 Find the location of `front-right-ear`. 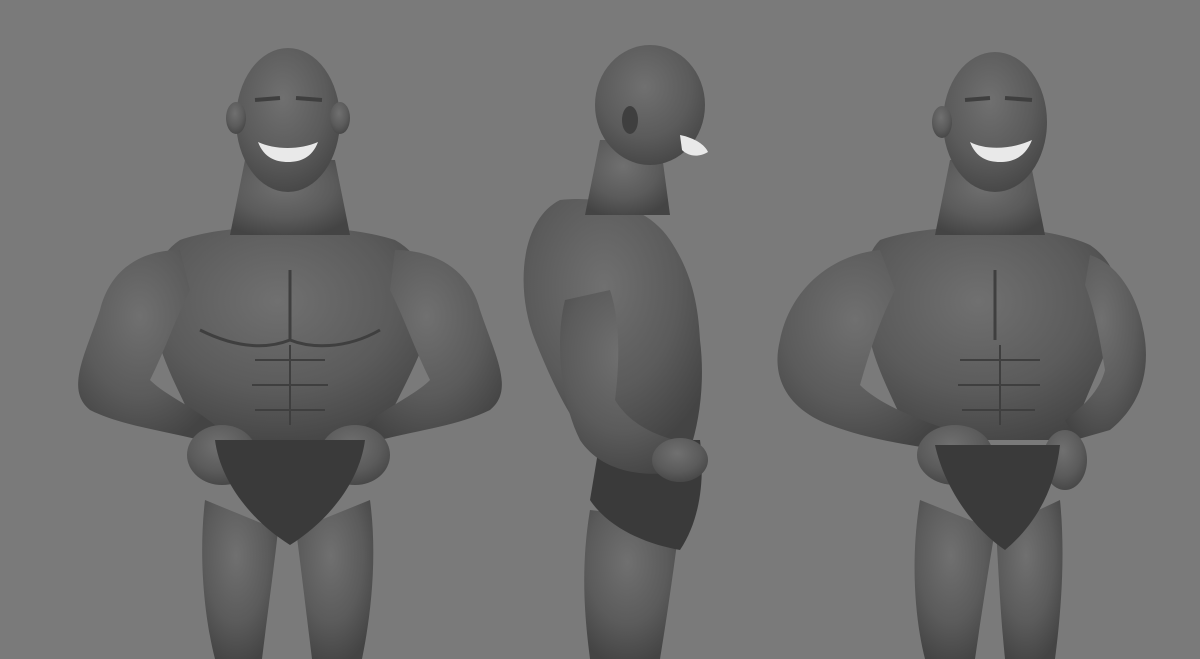

front-right-ear is located at coordinates (340, 118).